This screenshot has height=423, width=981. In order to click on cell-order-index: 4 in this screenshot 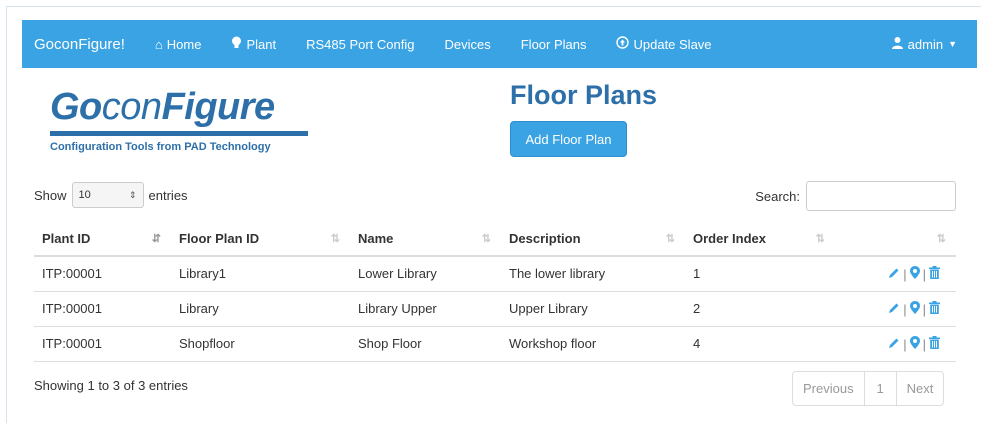, I will do `click(760, 344)`.